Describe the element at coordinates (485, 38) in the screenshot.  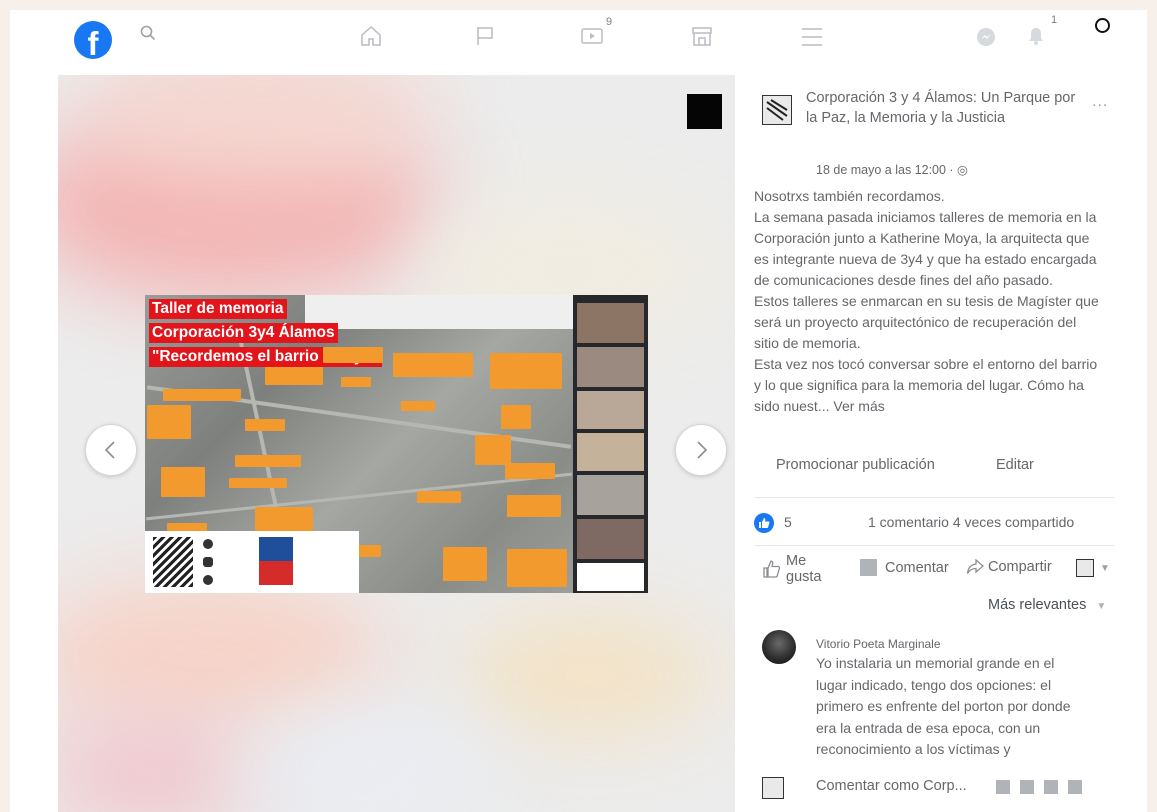
I see `flag-icon` at that location.